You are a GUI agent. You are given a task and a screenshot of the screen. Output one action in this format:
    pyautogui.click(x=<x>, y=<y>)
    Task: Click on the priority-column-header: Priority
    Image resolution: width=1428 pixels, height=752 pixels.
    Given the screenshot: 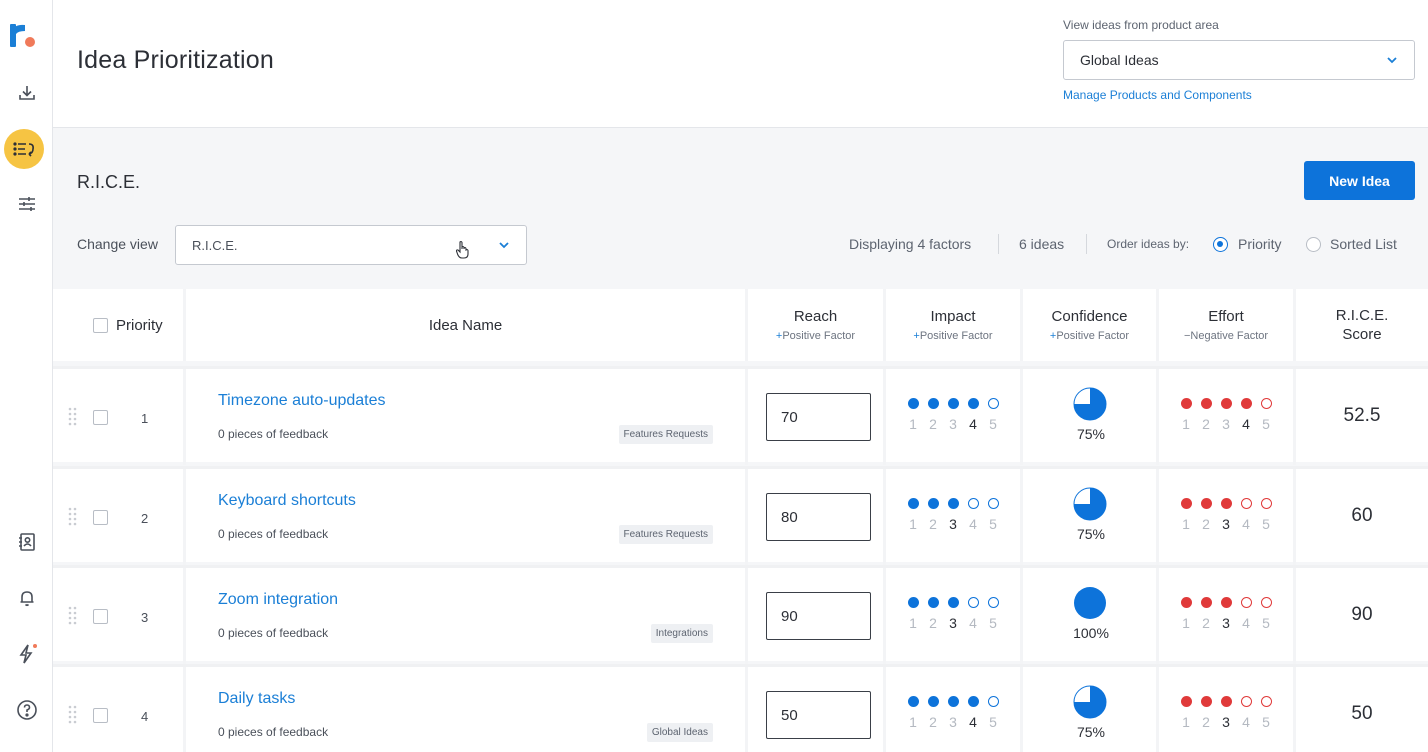 What is the action you would take?
    pyautogui.click(x=119, y=325)
    